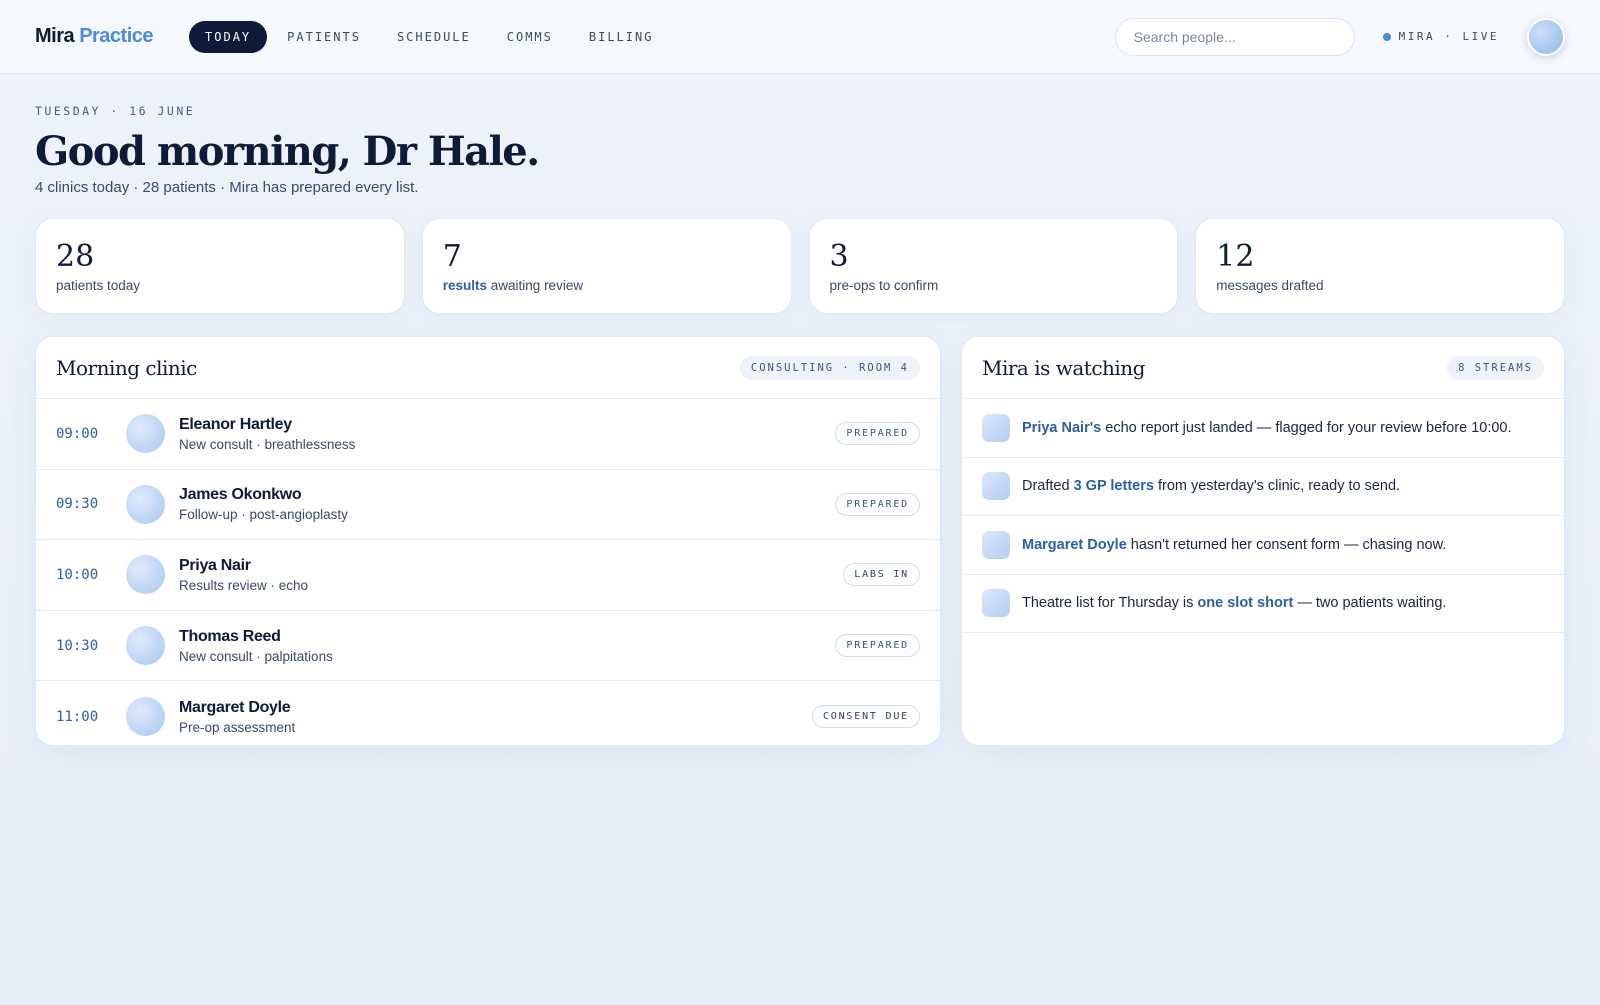  I want to click on patient-info: Priya Nair Results review · echo, so click(511, 575).